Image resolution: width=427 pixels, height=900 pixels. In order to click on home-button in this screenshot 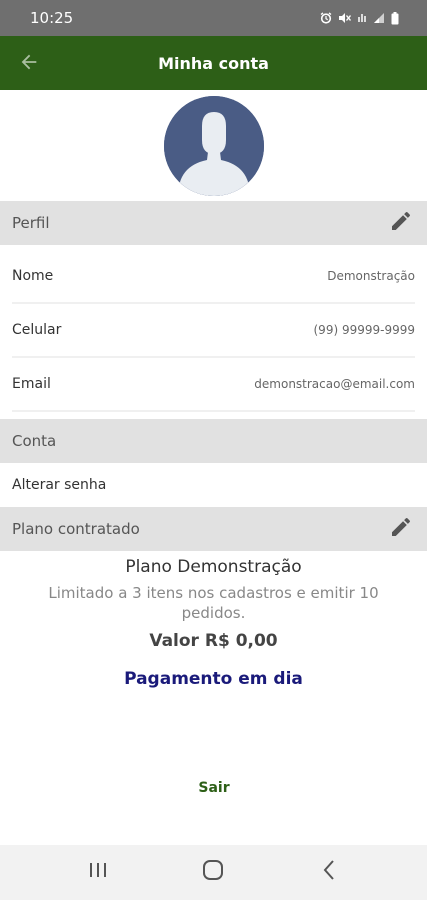, I will do `click(213, 873)`.